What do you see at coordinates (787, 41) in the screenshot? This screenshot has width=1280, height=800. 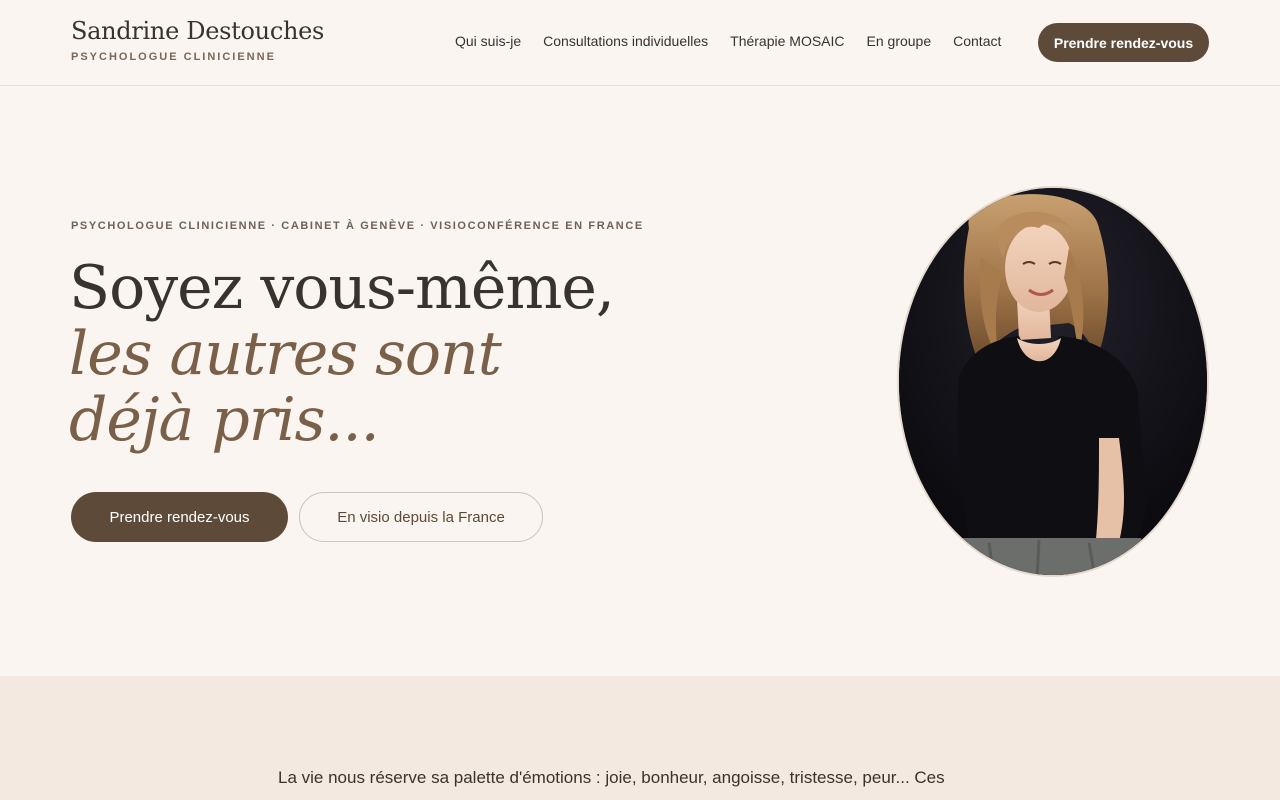 I see `nav-link-therapie-mosaic: Thérapie MOSAIC` at bounding box center [787, 41].